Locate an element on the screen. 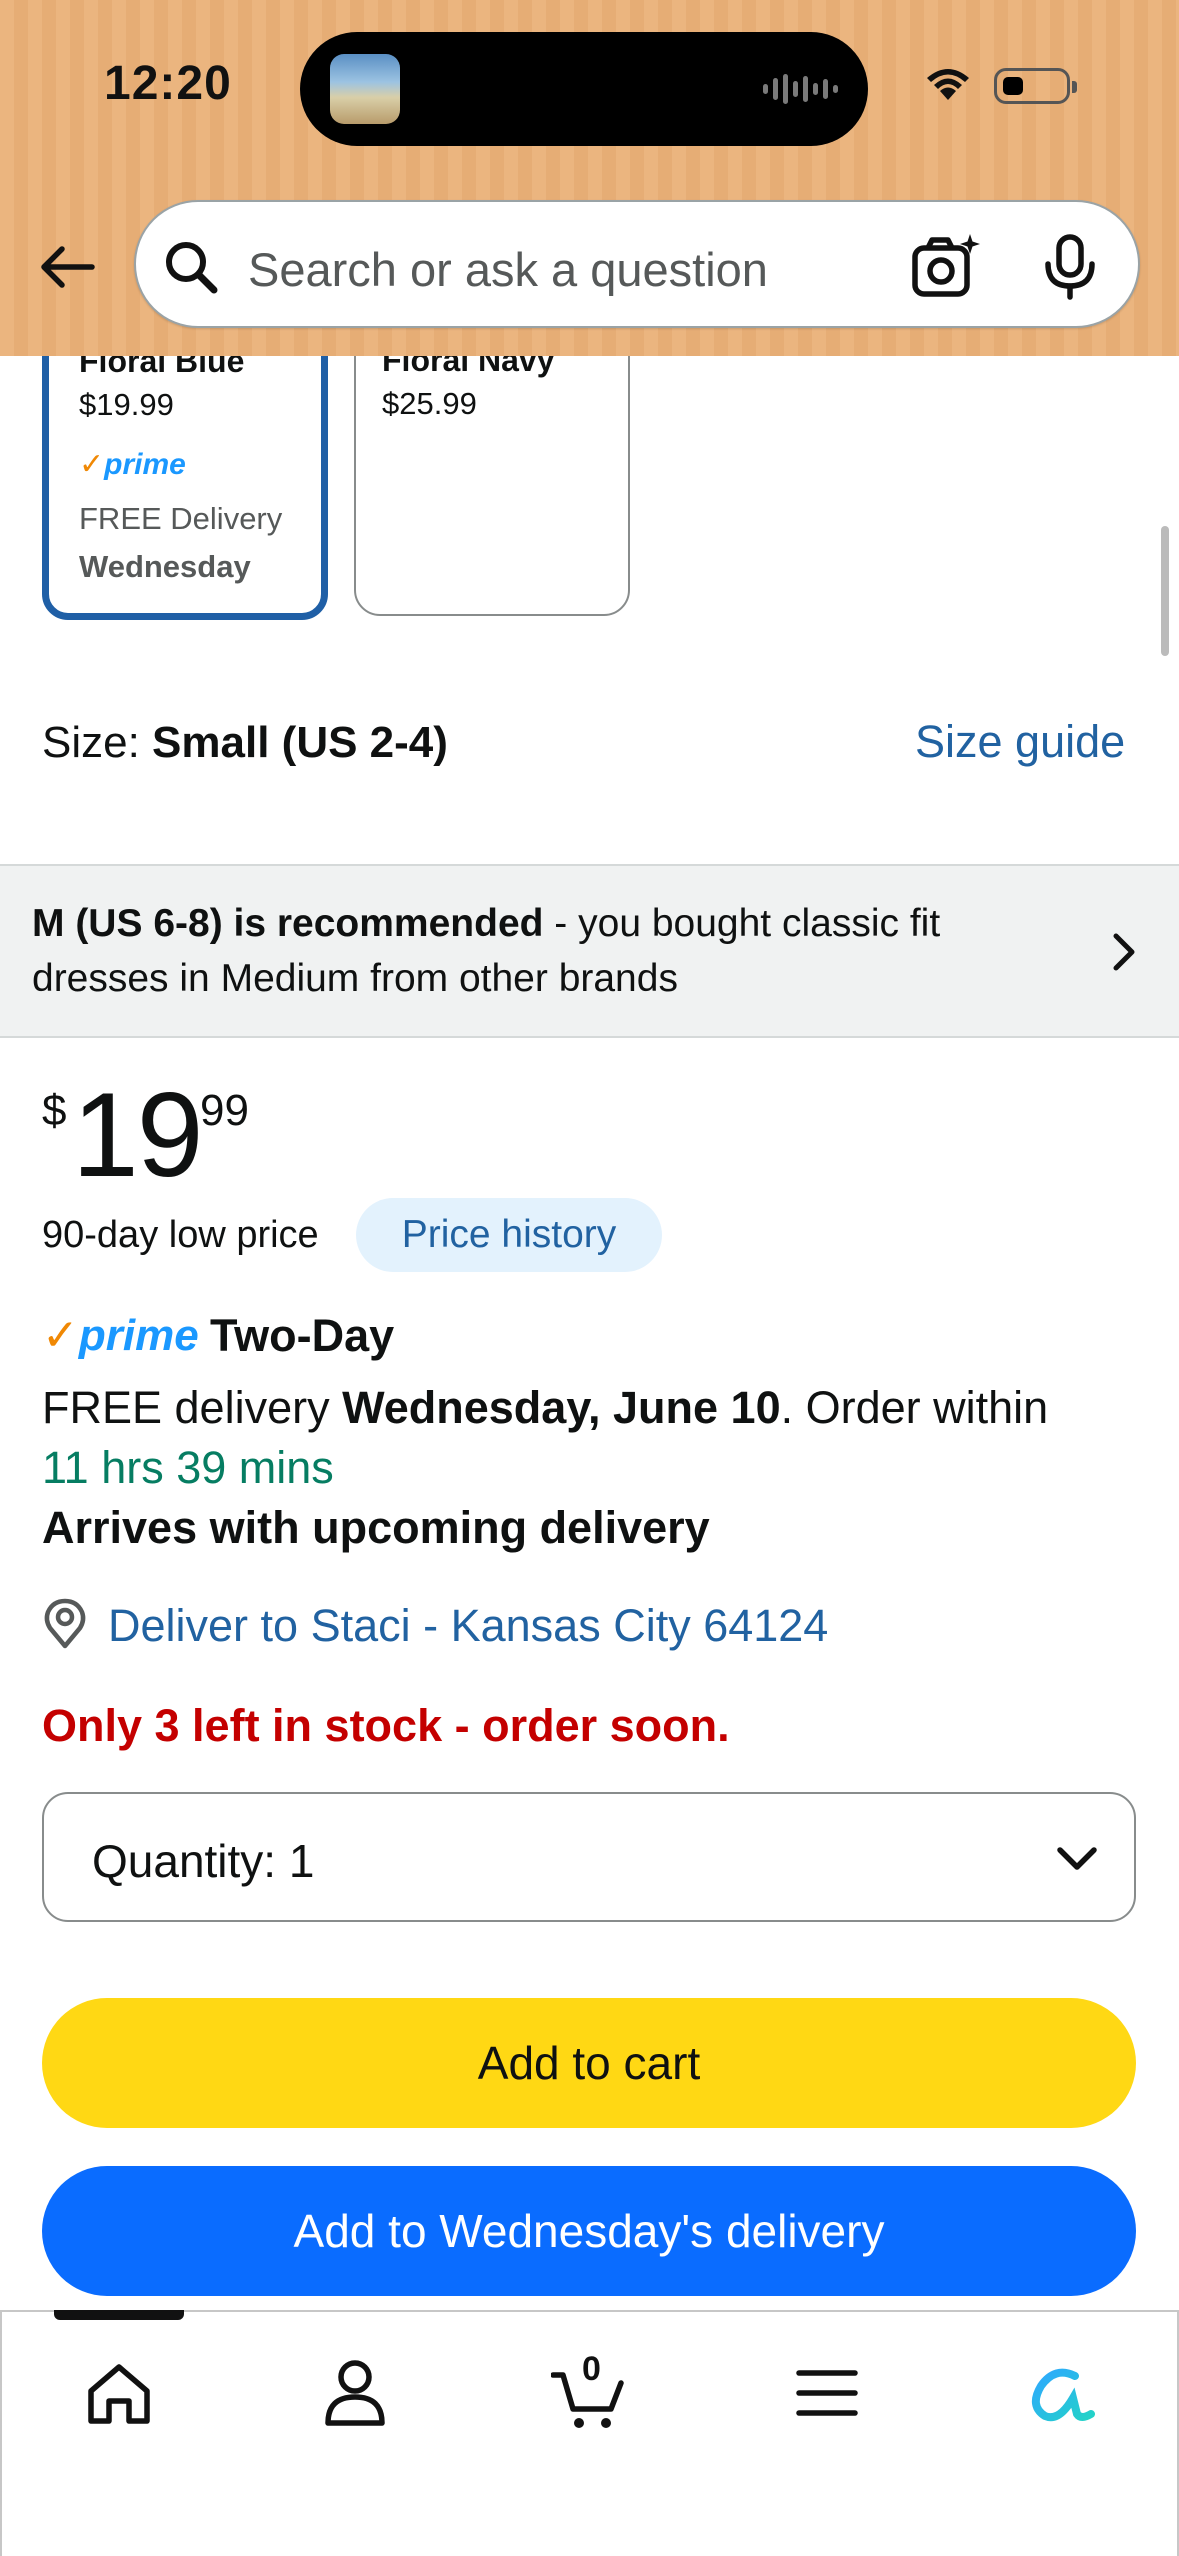 This screenshot has width=1179, height=2556. size-selector-label: Size: Small (US 2-4) is located at coordinates (245, 742).